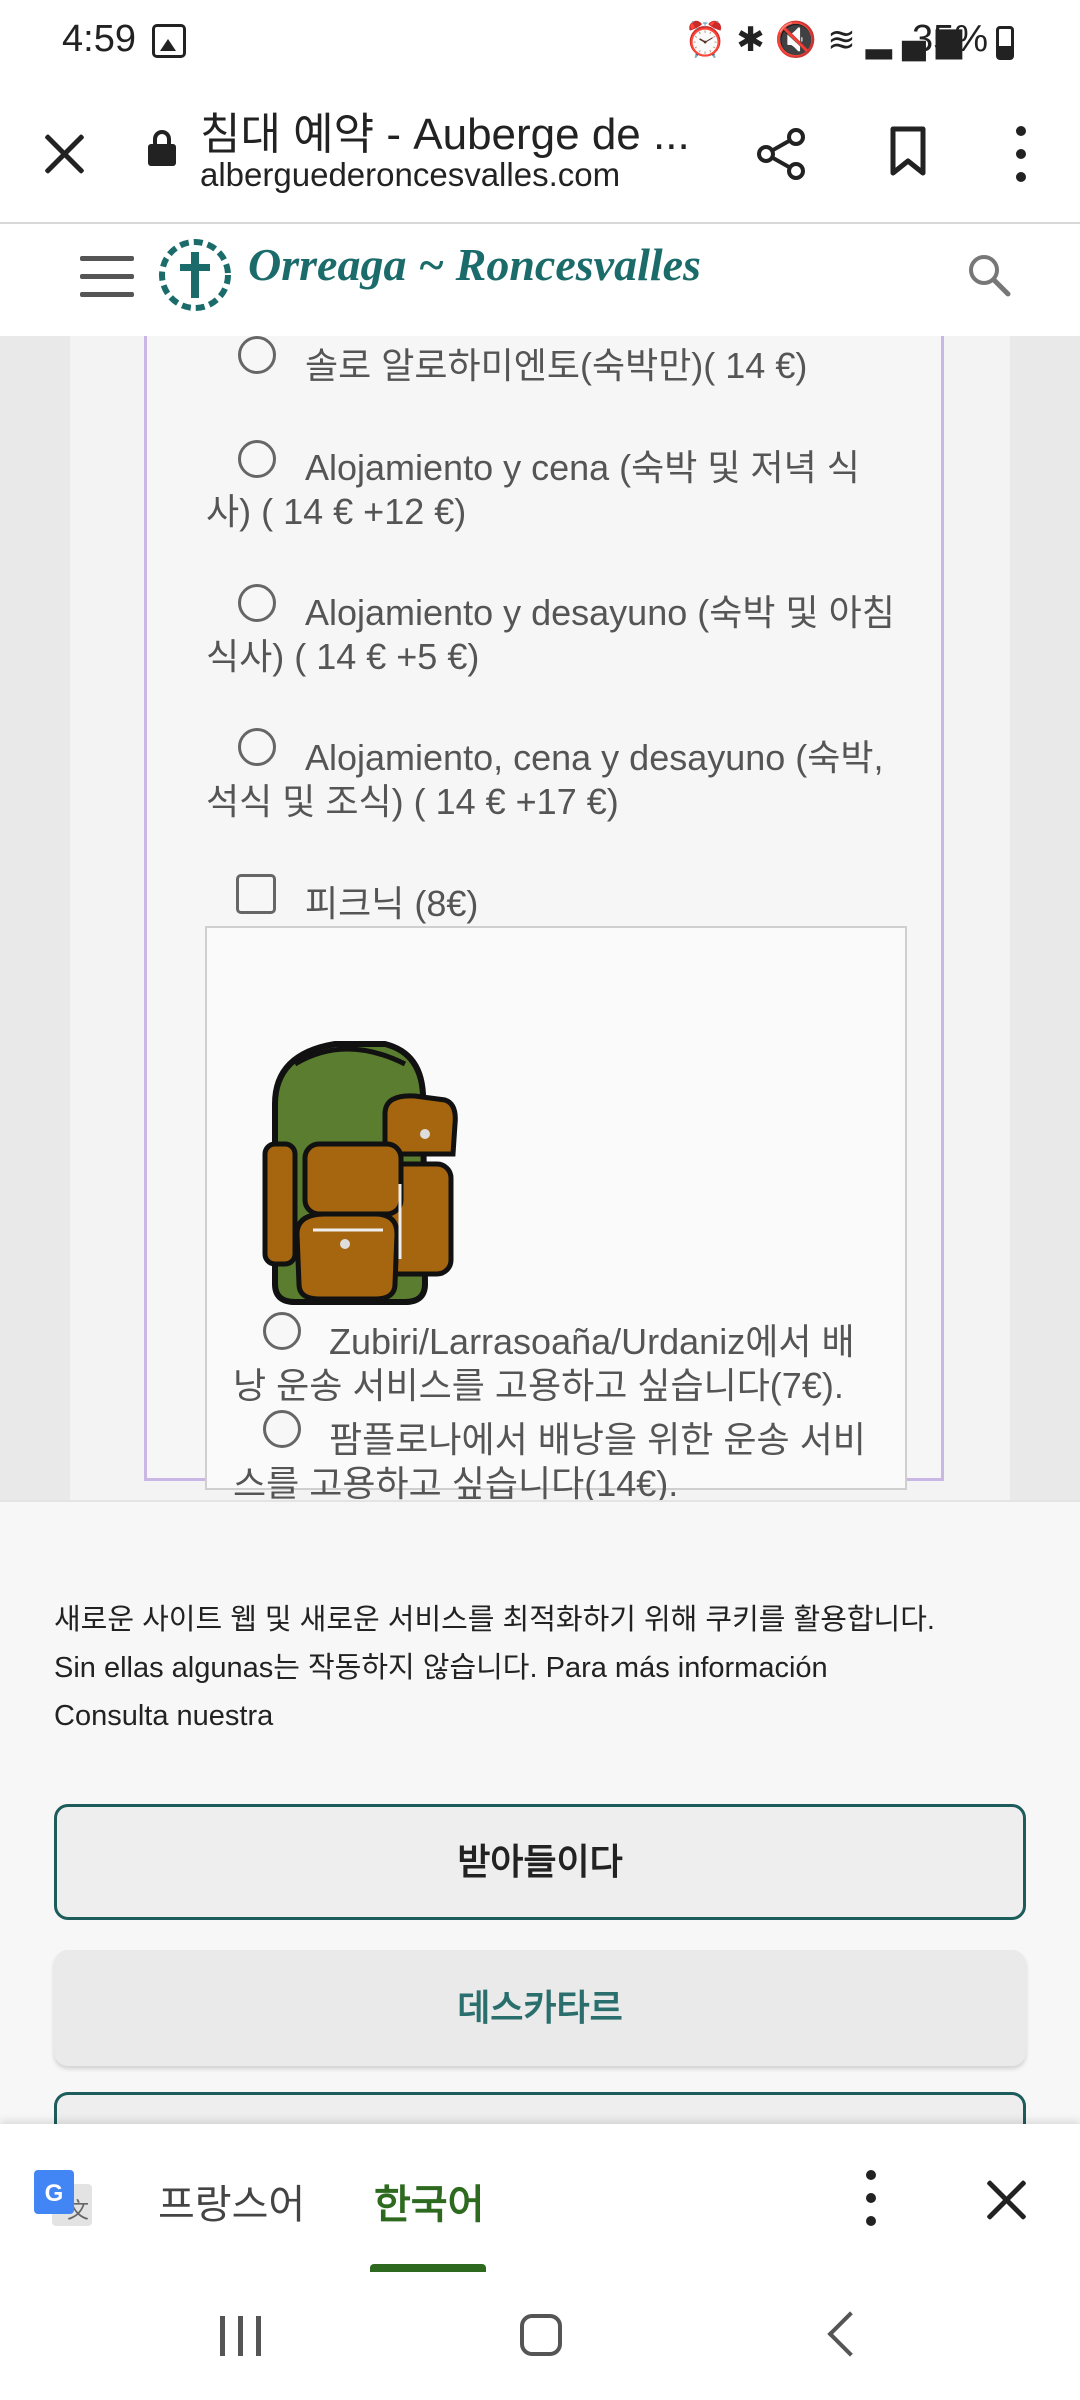  I want to click on radio-cena, so click(257, 459).